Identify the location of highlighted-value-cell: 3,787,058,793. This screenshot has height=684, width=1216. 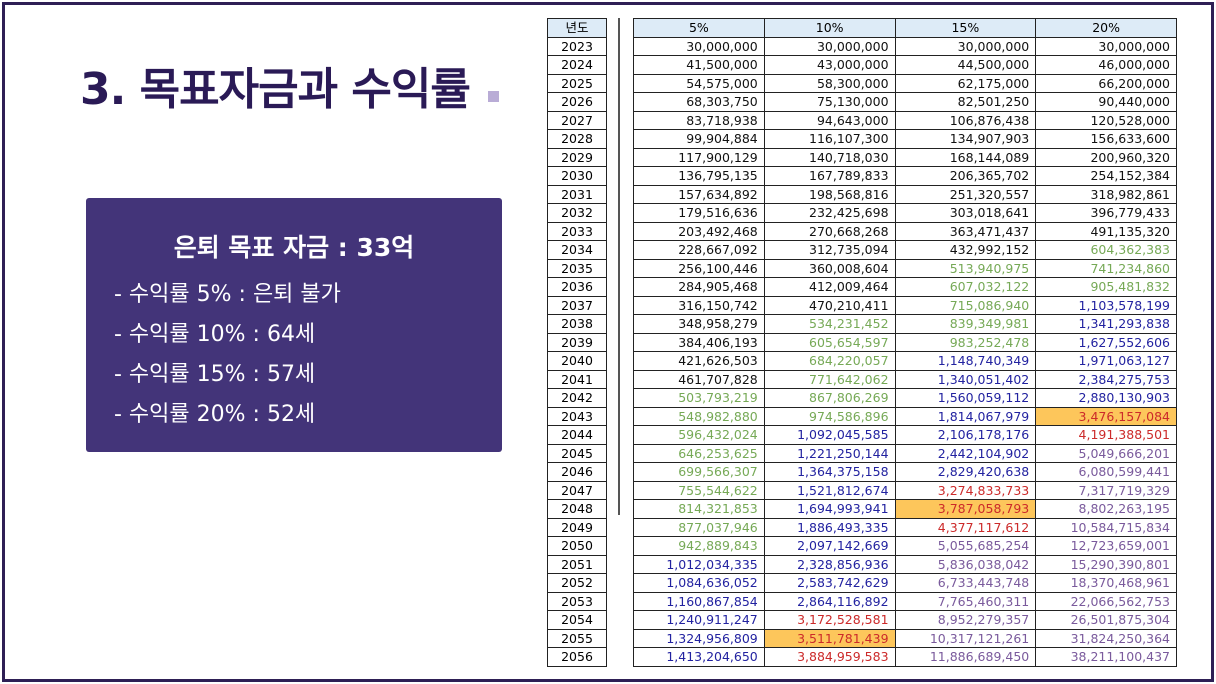
(965, 509).